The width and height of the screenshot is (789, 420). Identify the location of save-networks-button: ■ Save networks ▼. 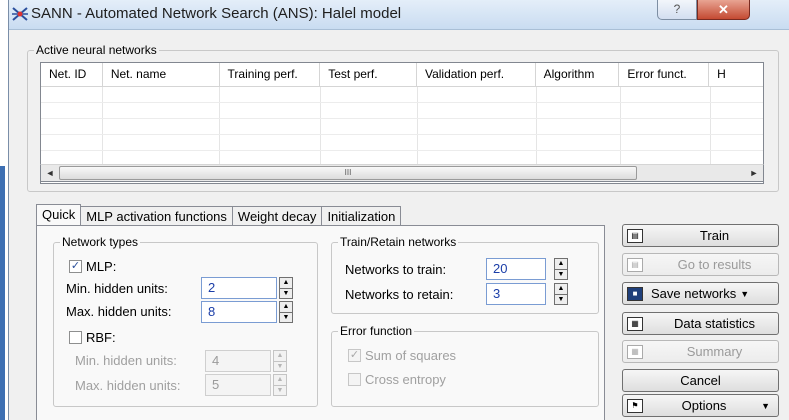
(700, 293).